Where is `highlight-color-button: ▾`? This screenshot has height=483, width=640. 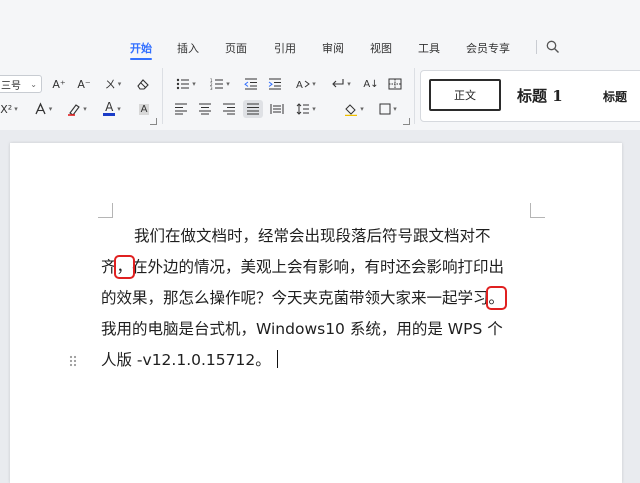
highlight-color-button: ▾ is located at coordinates (77, 109).